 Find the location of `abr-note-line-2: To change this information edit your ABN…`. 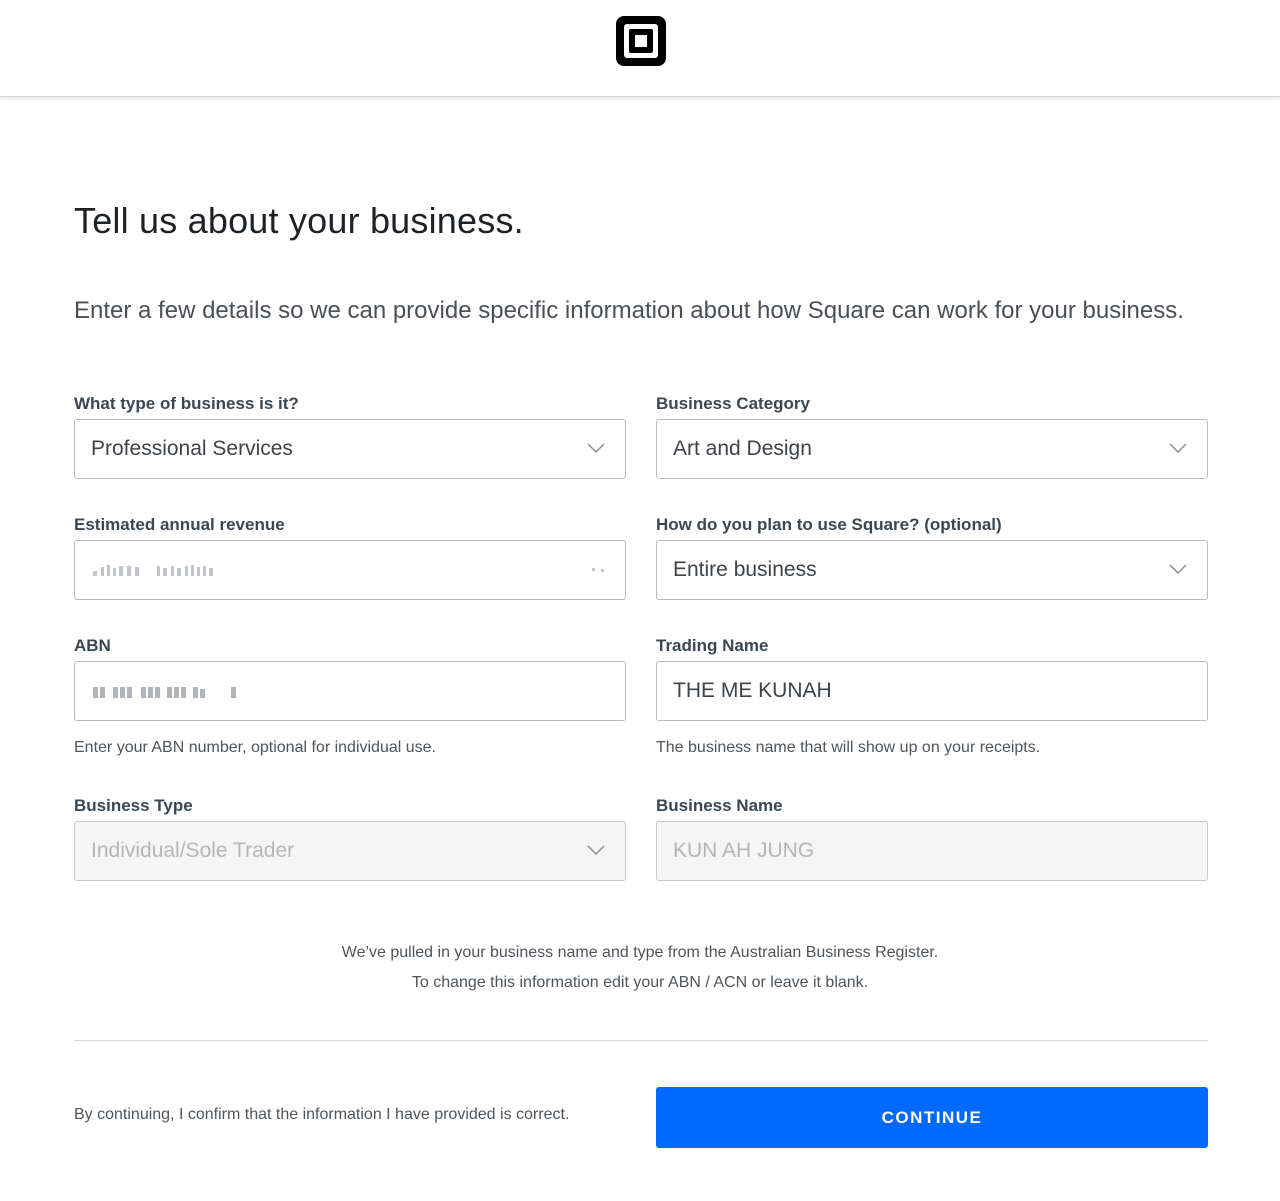

abr-note-line-2: To change this information edit your ABN… is located at coordinates (640, 982).